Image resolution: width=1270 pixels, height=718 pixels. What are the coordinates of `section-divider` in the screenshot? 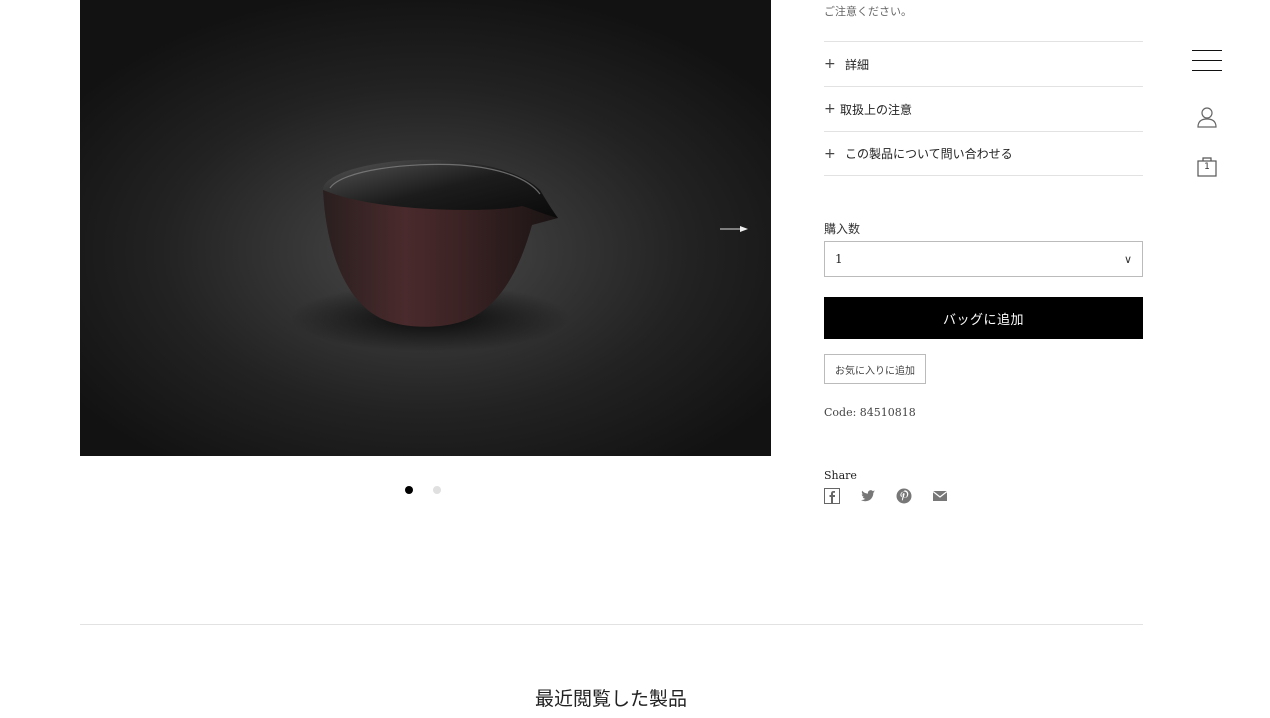 It's located at (611, 624).